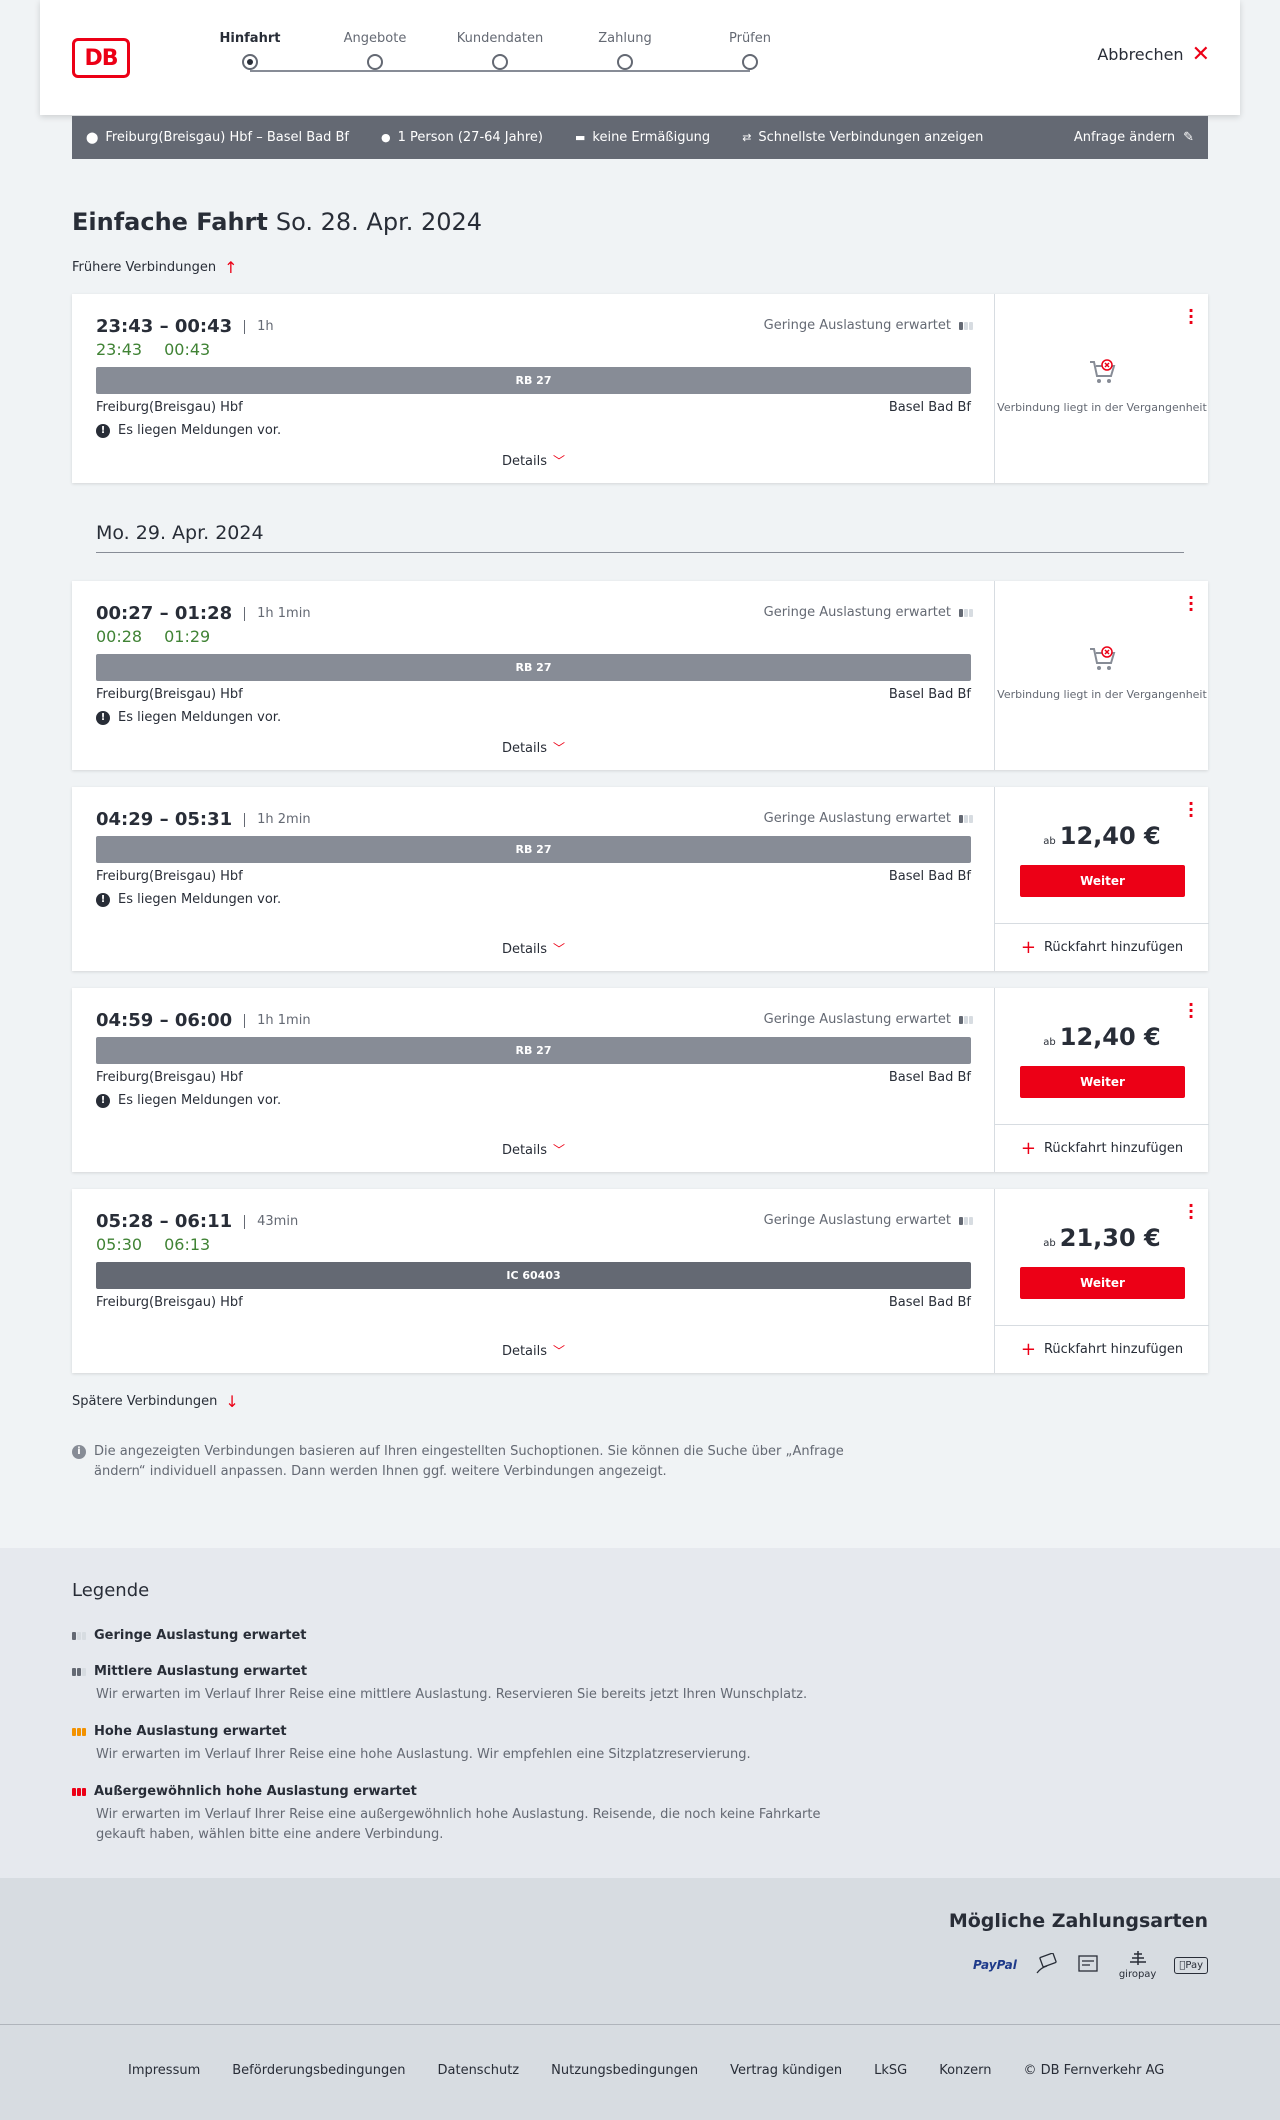 The width and height of the screenshot is (1280, 2120). I want to click on footer-link-impressum: Impressum, so click(164, 2070).